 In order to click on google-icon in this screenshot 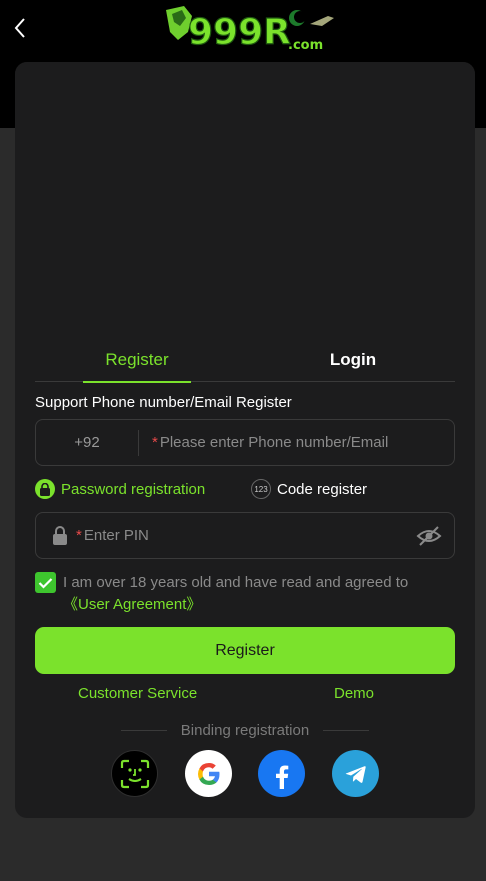, I will do `click(208, 773)`.